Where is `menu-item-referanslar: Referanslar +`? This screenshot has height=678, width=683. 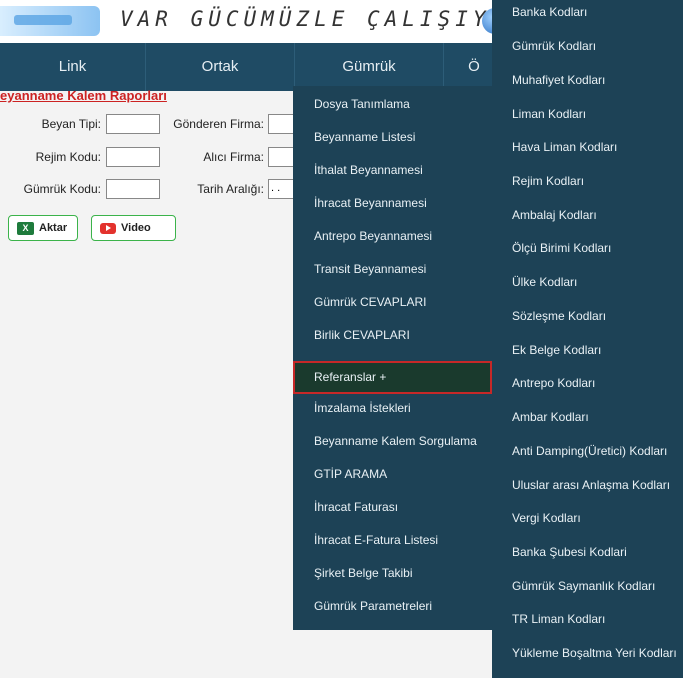 menu-item-referanslar: Referanslar + is located at coordinates (392, 377).